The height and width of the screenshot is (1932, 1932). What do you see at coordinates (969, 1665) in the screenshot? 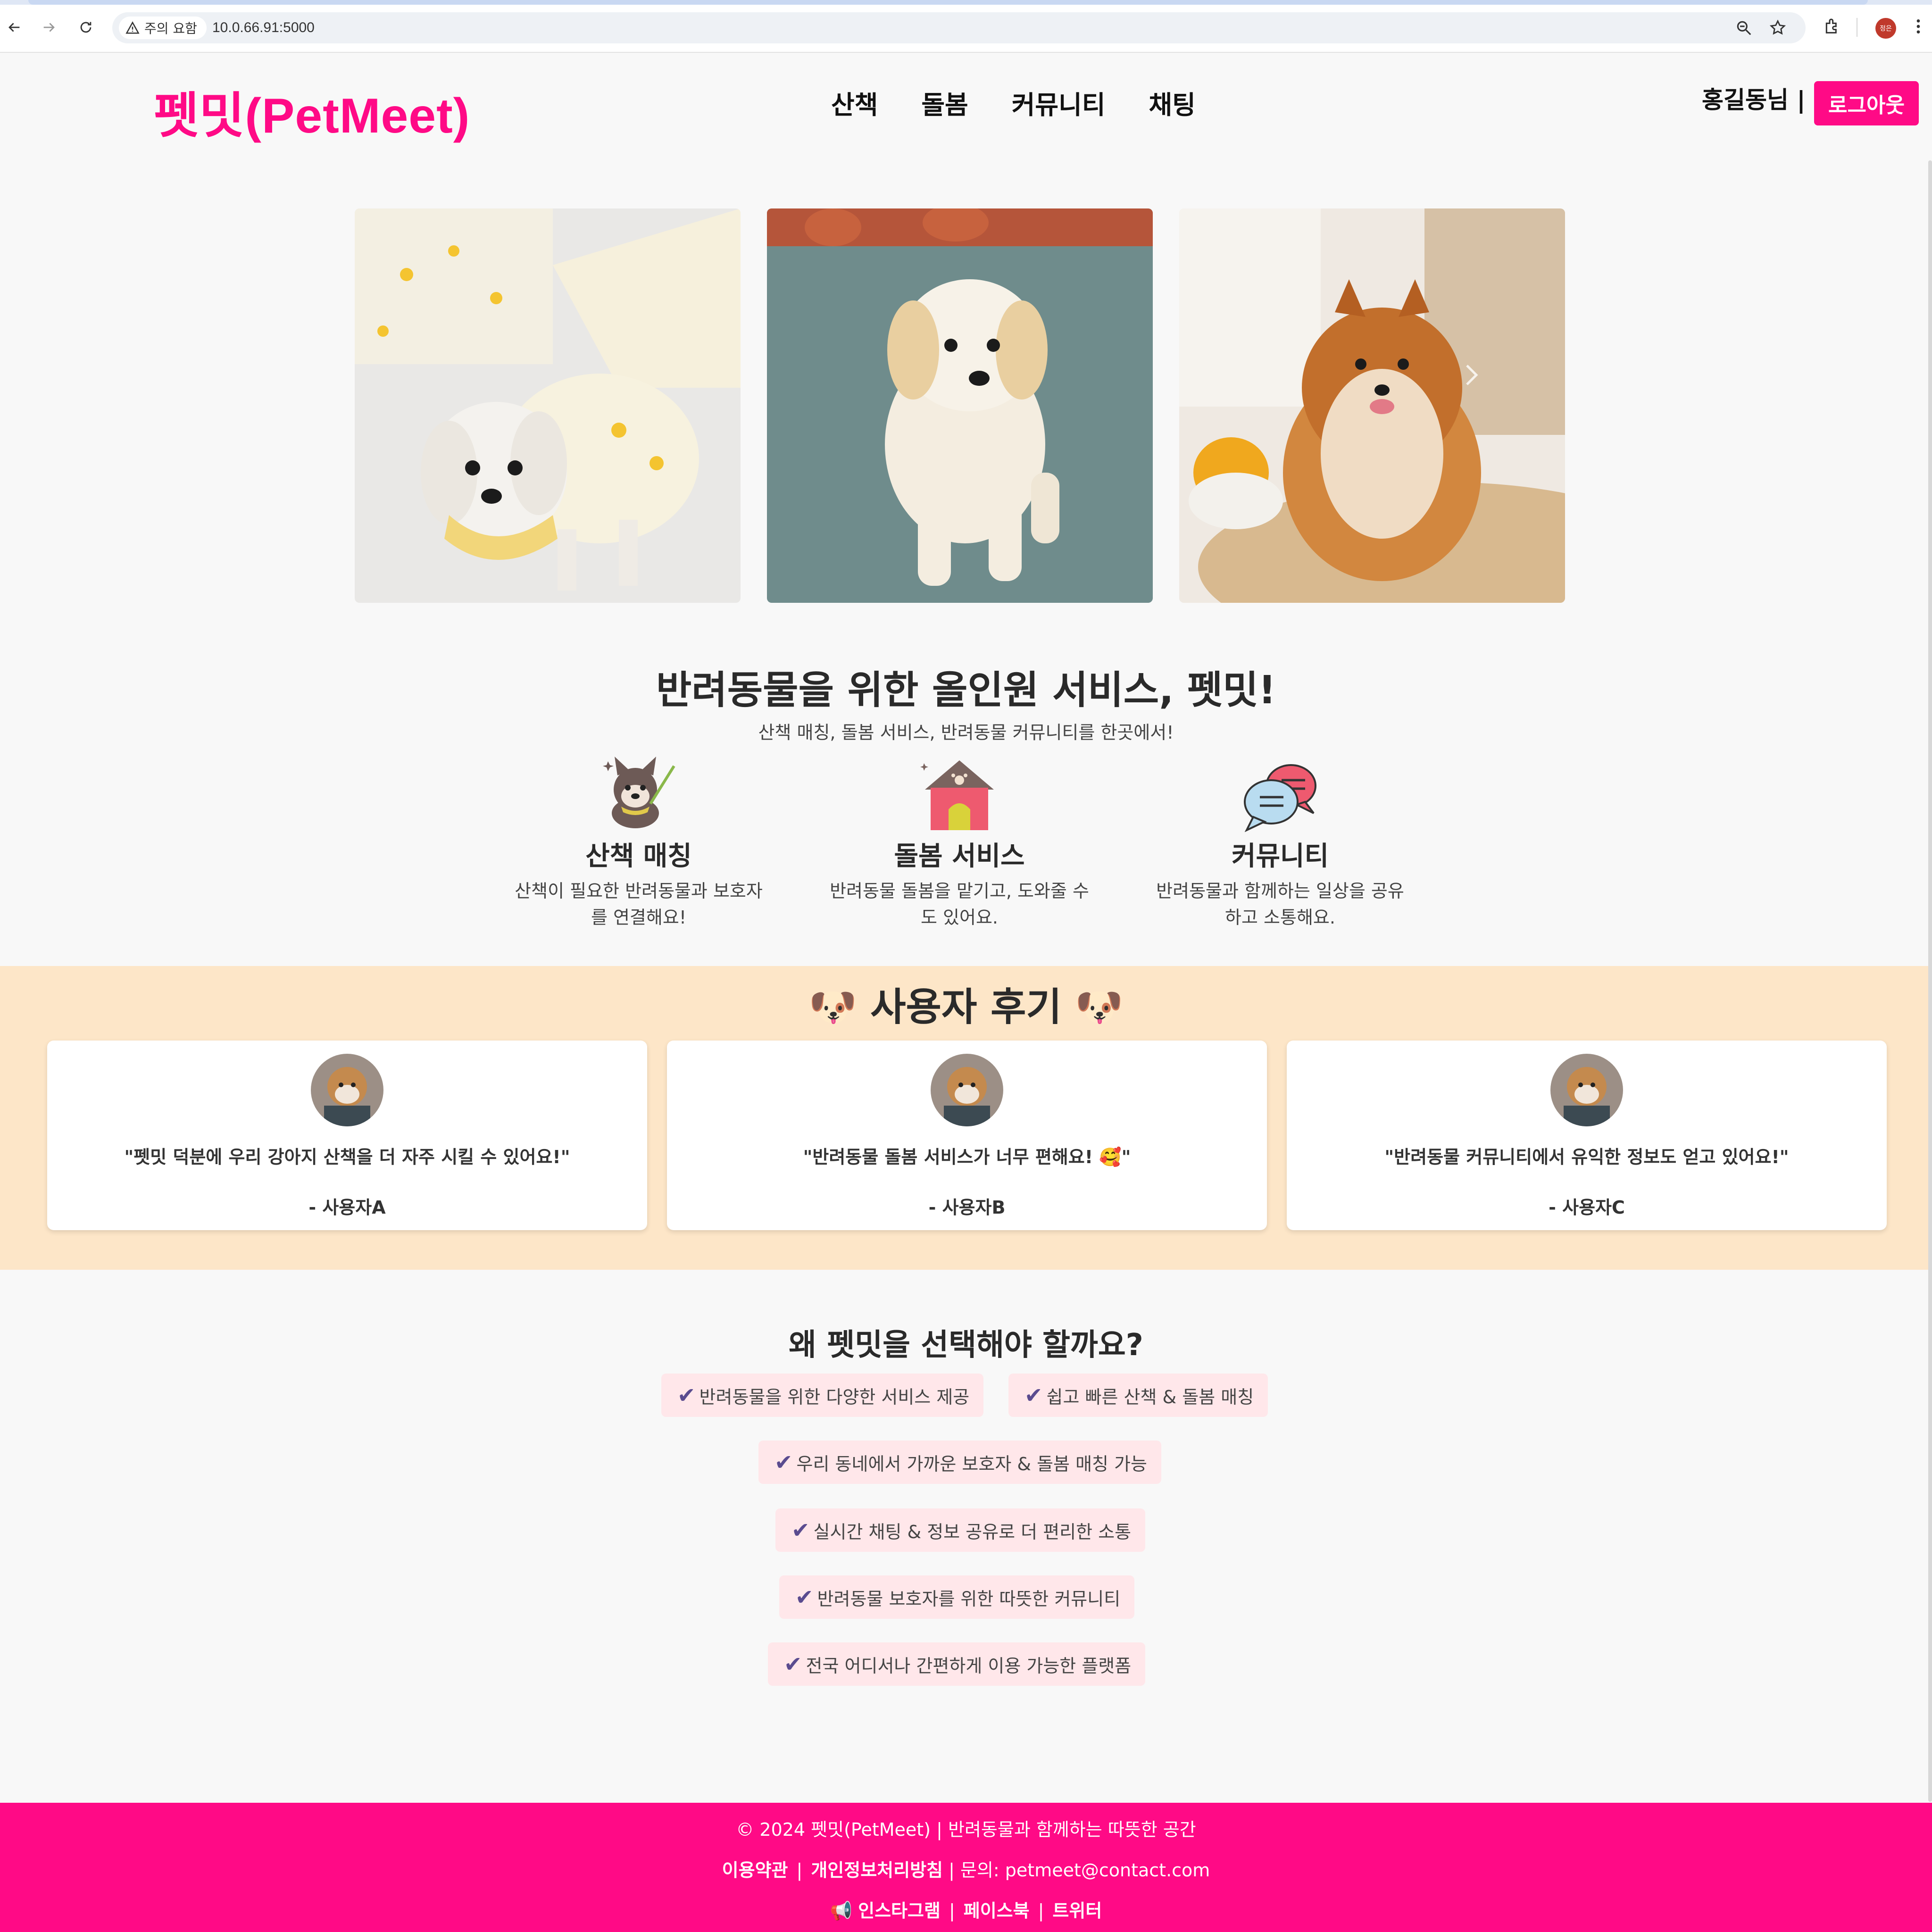
I see `why-item-text: 전국 어디서나 간편하게 이용 가능한 플랫폼` at bounding box center [969, 1665].